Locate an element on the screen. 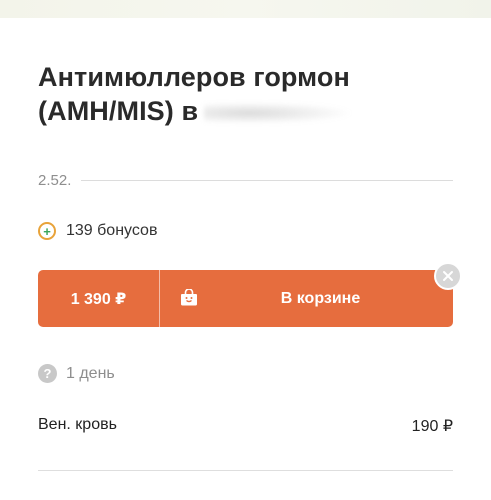 The image size is (491, 500). product-code-row: 2.52. is located at coordinates (245, 180).